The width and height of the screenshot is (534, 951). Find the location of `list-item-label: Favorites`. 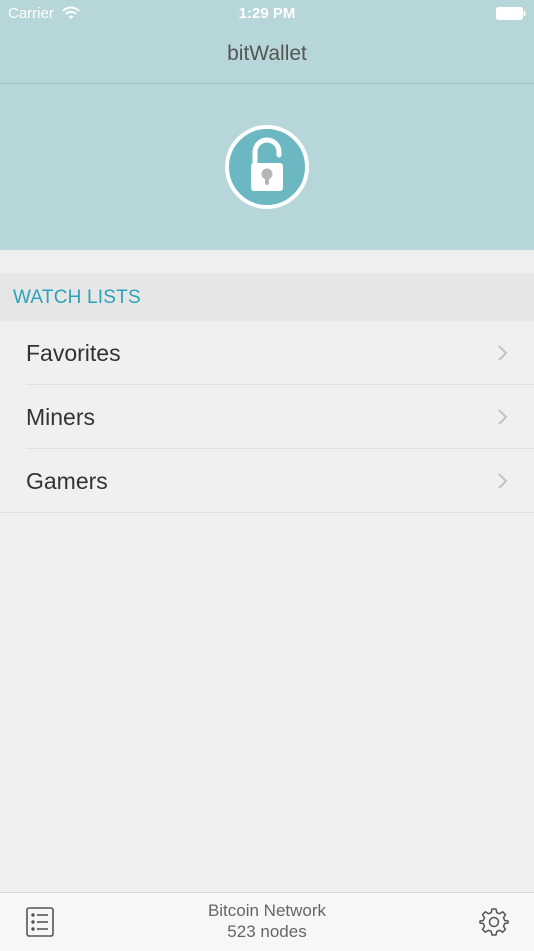

list-item-label: Favorites is located at coordinates (73, 353).